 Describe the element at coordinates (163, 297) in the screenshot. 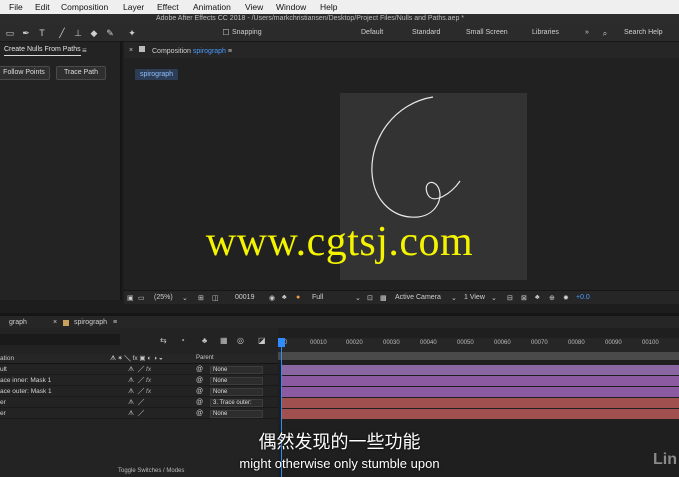

I see `zoom-dropdown: (25%)` at that location.